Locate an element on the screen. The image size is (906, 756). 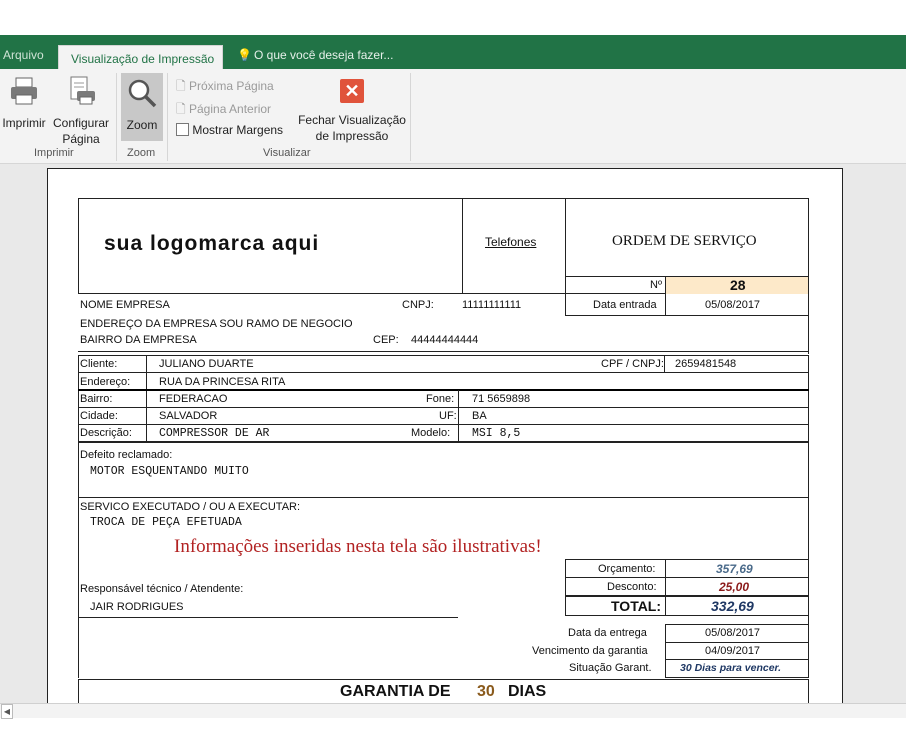
technician-label: Responsável técnico / Atendente: is located at coordinates (162, 589).